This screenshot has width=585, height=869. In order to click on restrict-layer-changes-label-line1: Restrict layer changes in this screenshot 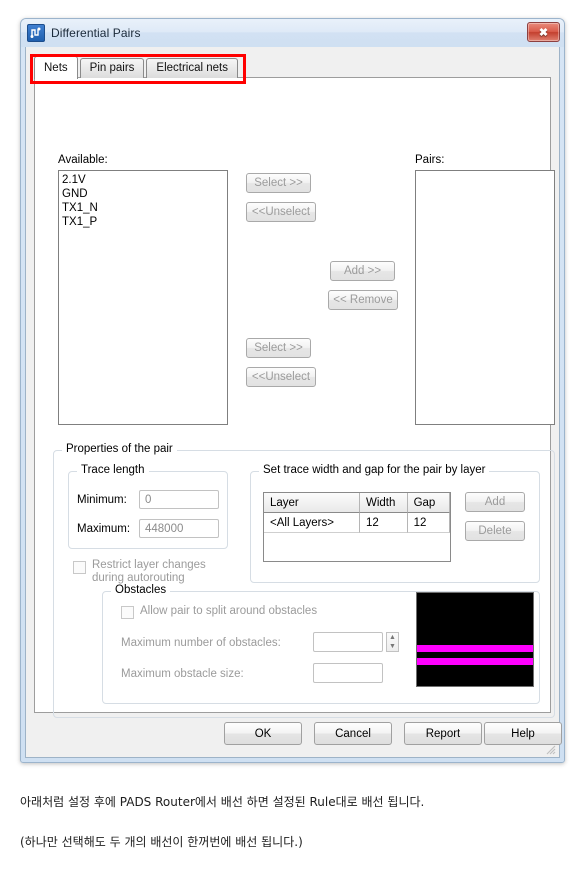, I will do `click(149, 565)`.